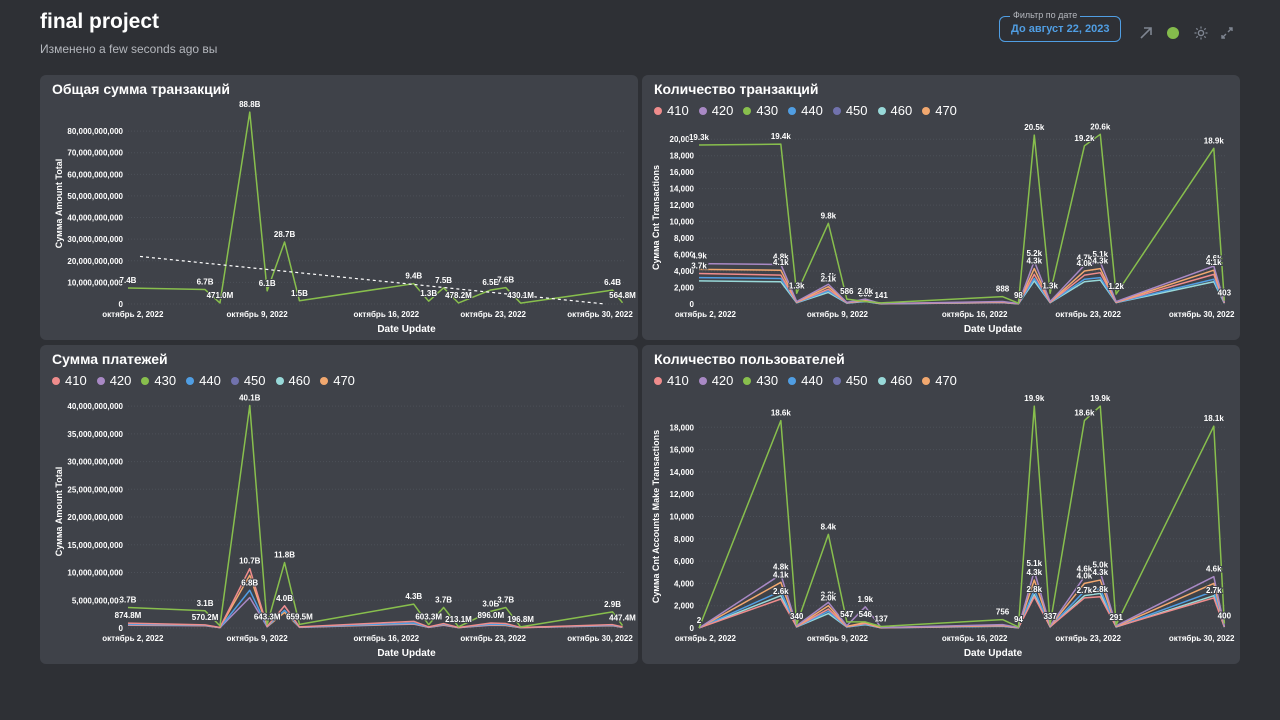 This screenshot has height=720, width=1280. What do you see at coordinates (205, 603) in the screenshot?
I see `data-label: 3.1B` at bounding box center [205, 603].